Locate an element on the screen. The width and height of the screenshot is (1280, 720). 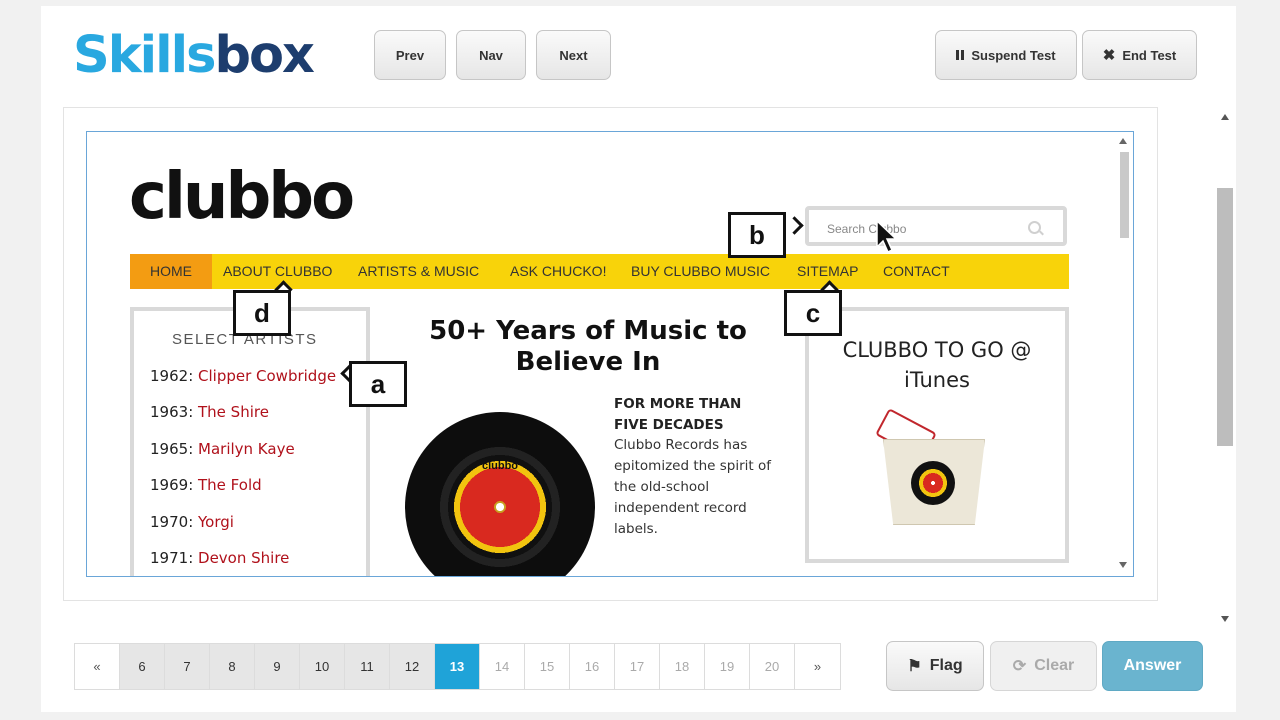
pager-last-button: » is located at coordinates (817, 666).